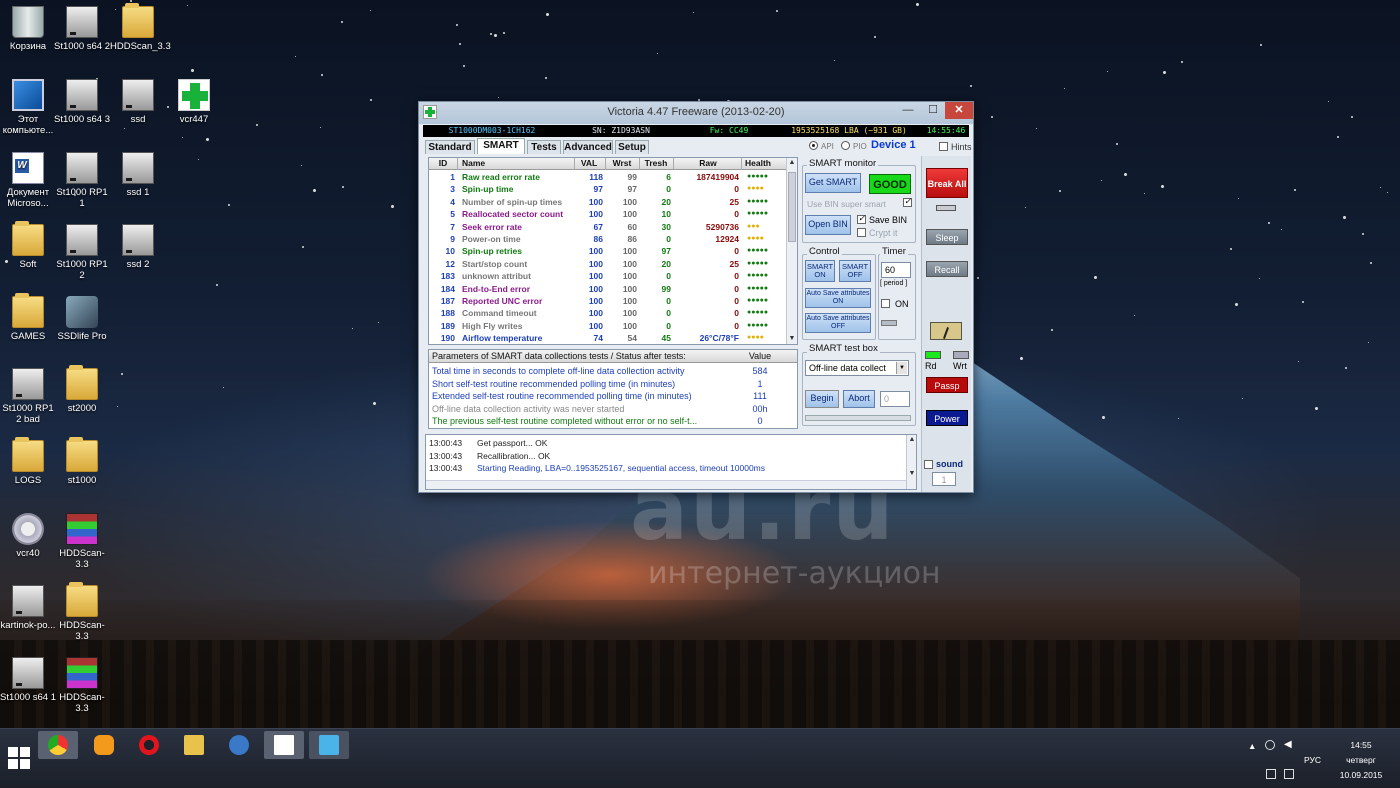 This screenshot has width=1400, height=788. Describe the element at coordinates (82, 252) in the screenshot. I see `desktop-icon-st1000-rp1-2: St1000 RP1 2` at that location.